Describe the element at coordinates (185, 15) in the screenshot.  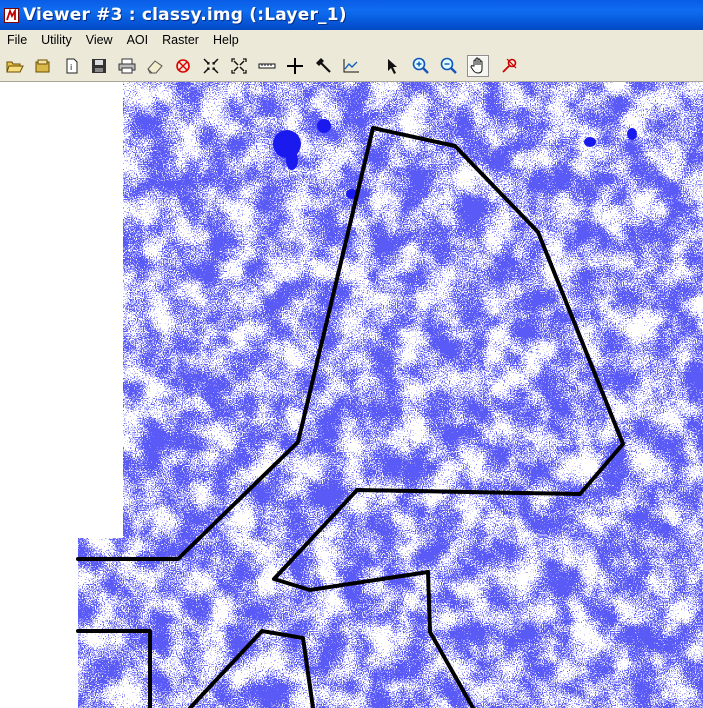
I see `window-title: Viewer #3 : classy.img (:Layer_1)` at that location.